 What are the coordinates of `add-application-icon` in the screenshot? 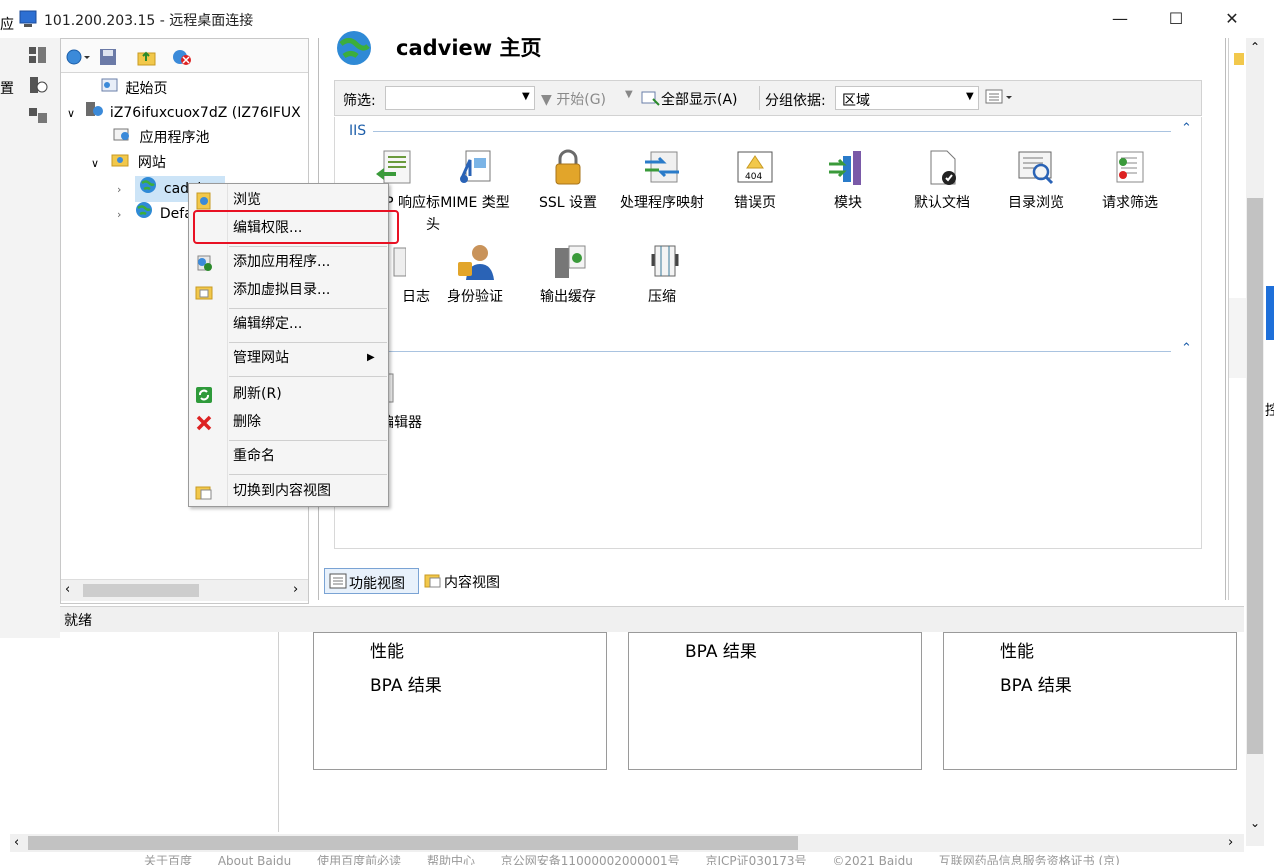 It's located at (204, 263).